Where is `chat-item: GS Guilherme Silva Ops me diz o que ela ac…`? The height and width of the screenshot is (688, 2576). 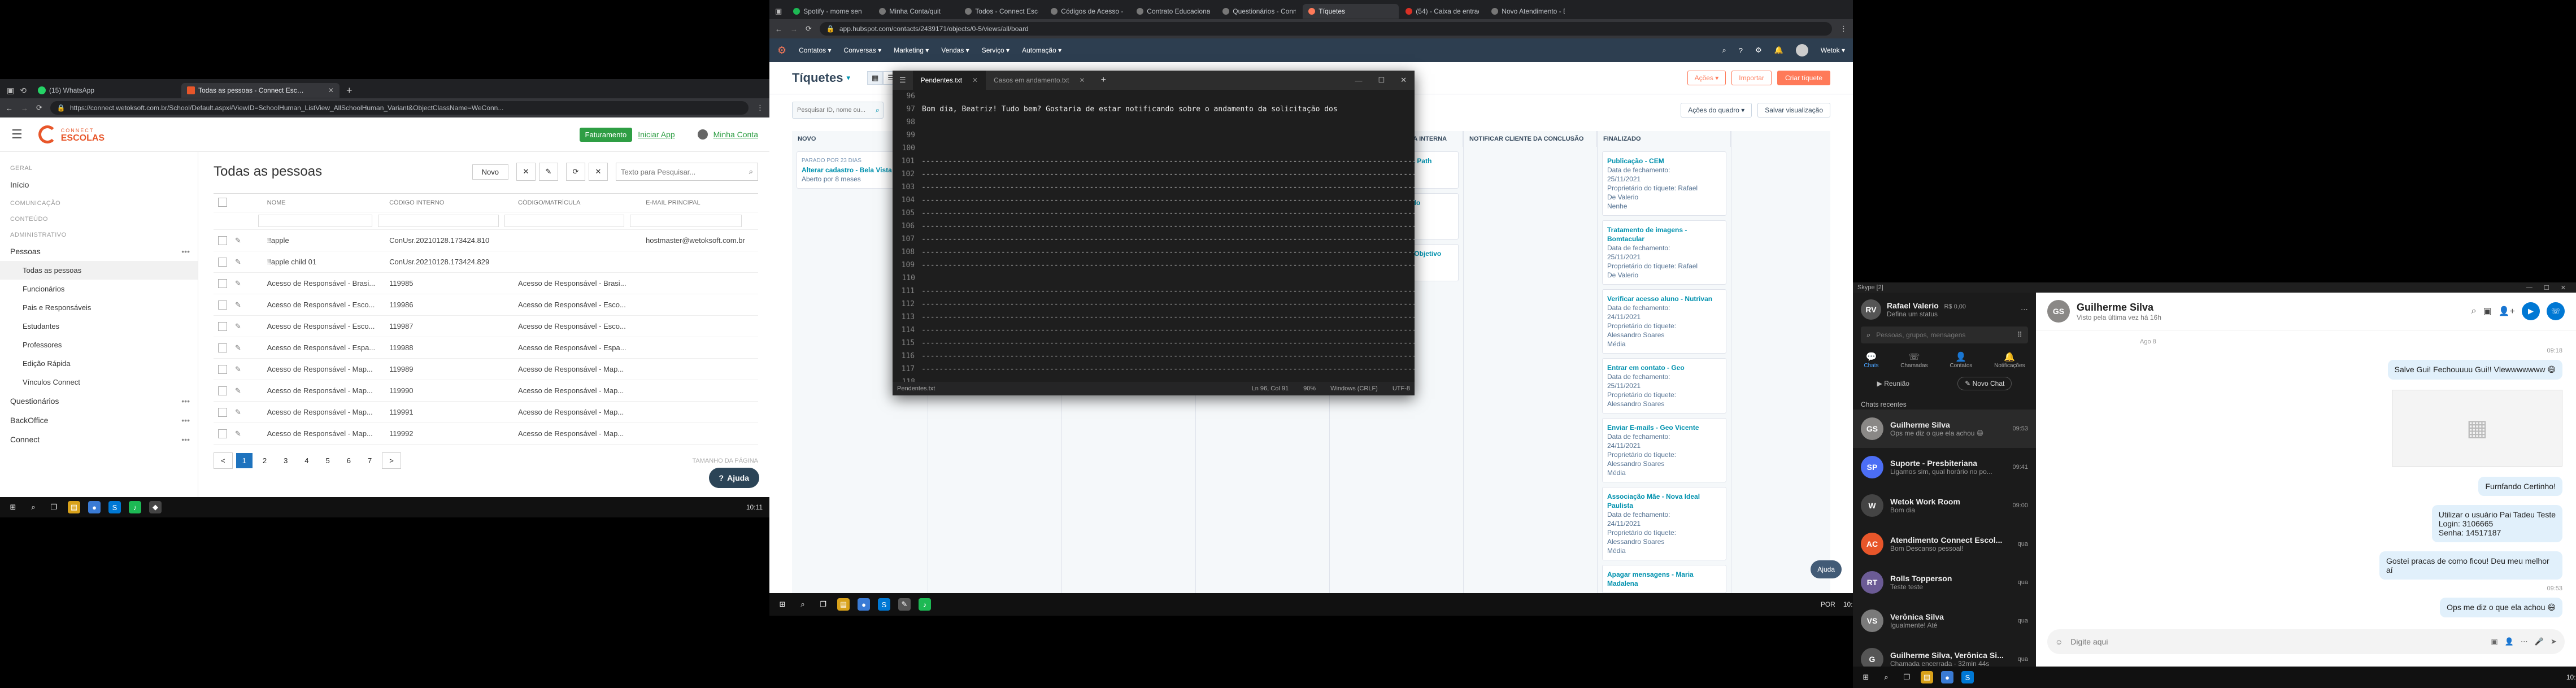
chat-item: GS Guilherme Silva Ops me diz o que ela ac… is located at coordinates (1944, 429).